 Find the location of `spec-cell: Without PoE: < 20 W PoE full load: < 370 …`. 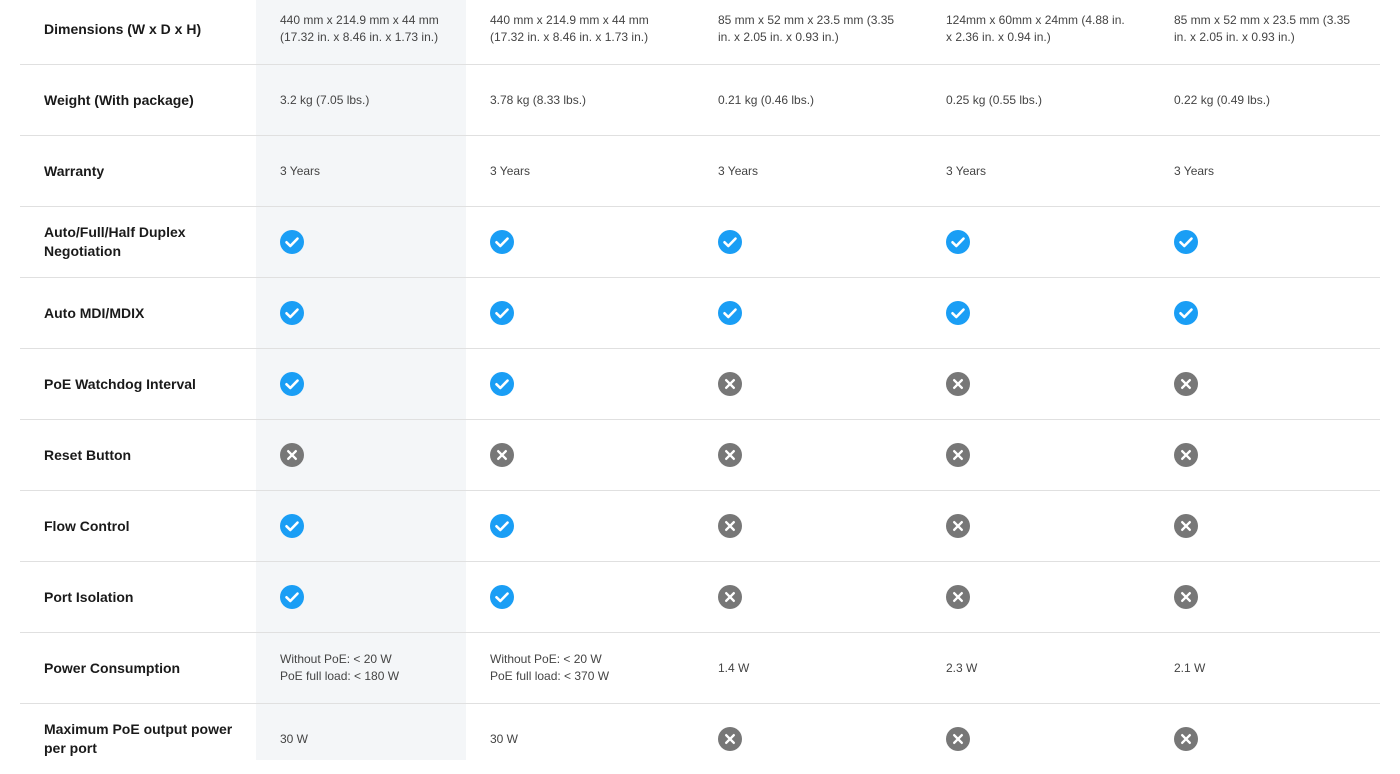

spec-cell: Without PoE: < 20 W PoE full load: < 370 … is located at coordinates (580, 668).